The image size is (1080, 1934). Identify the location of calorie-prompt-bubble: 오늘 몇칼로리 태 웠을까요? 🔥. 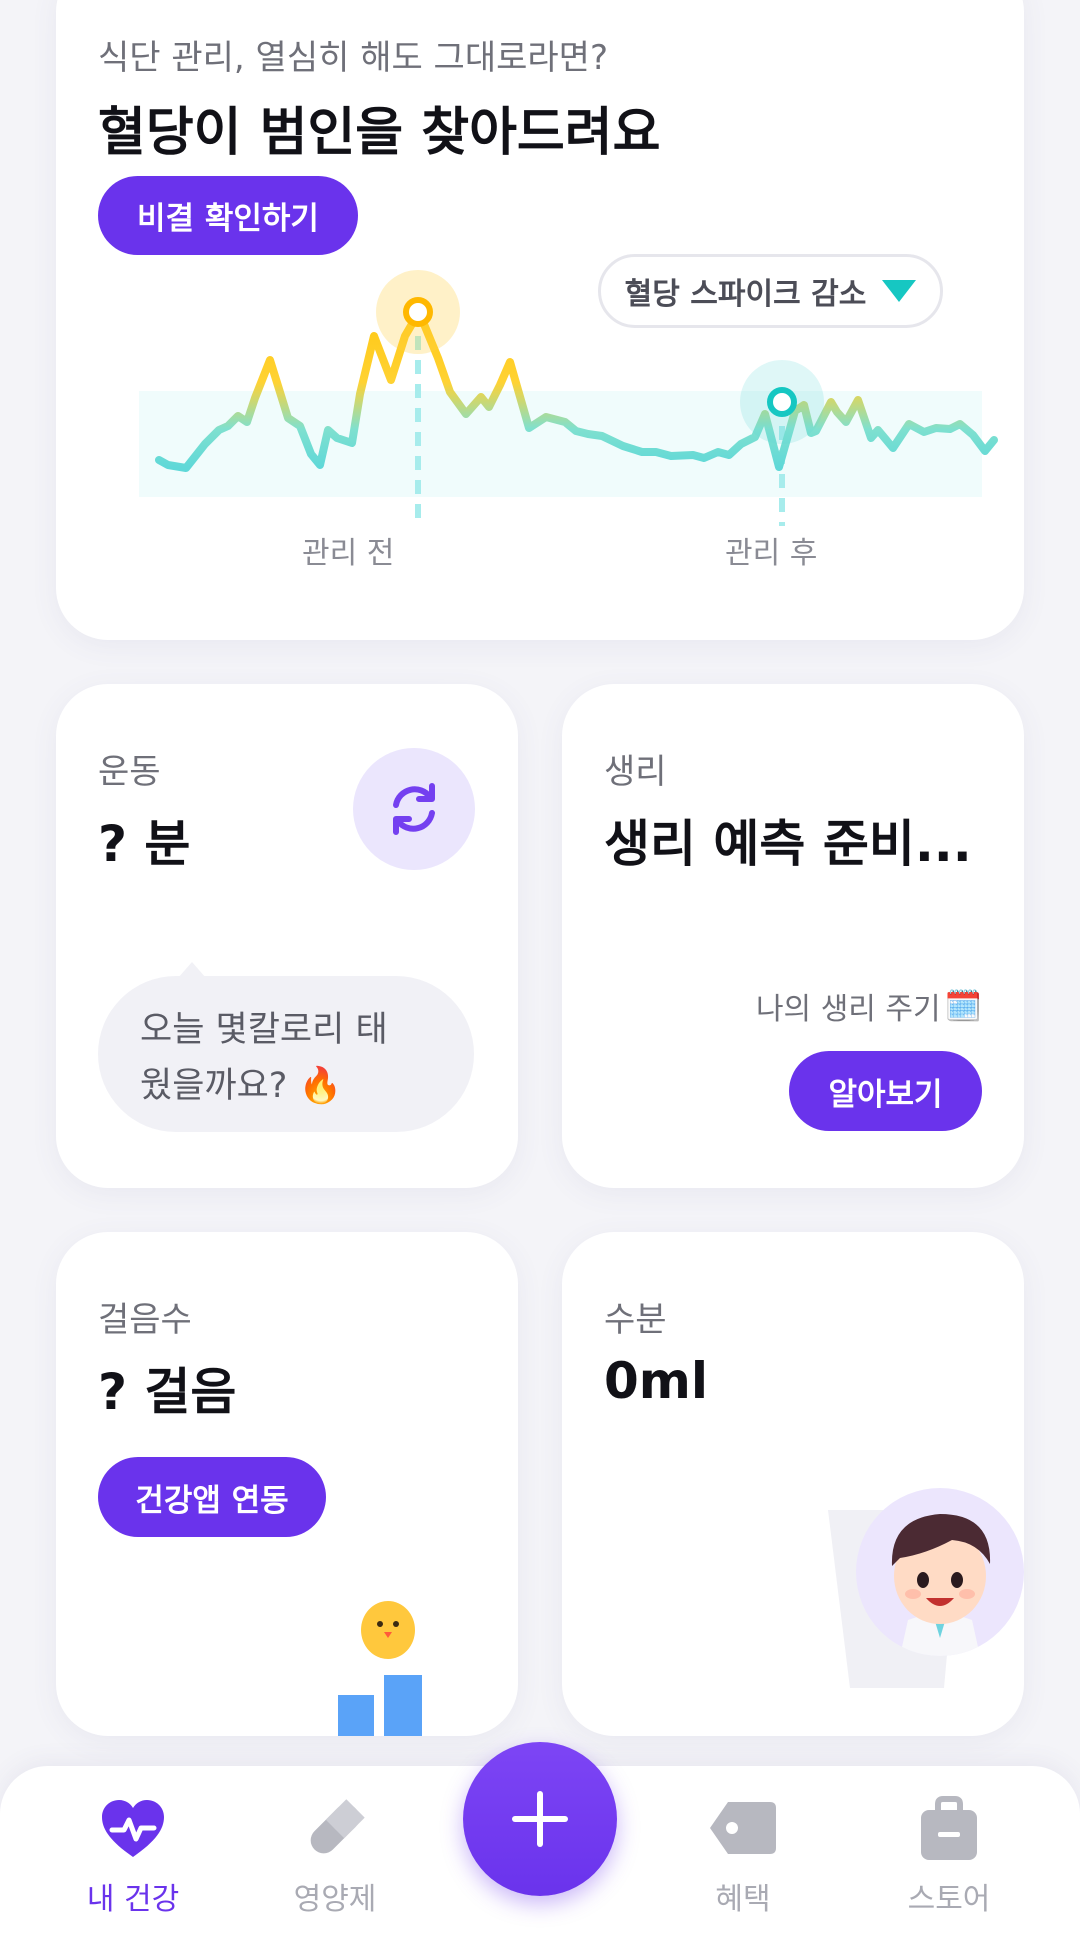
(286, 1047).